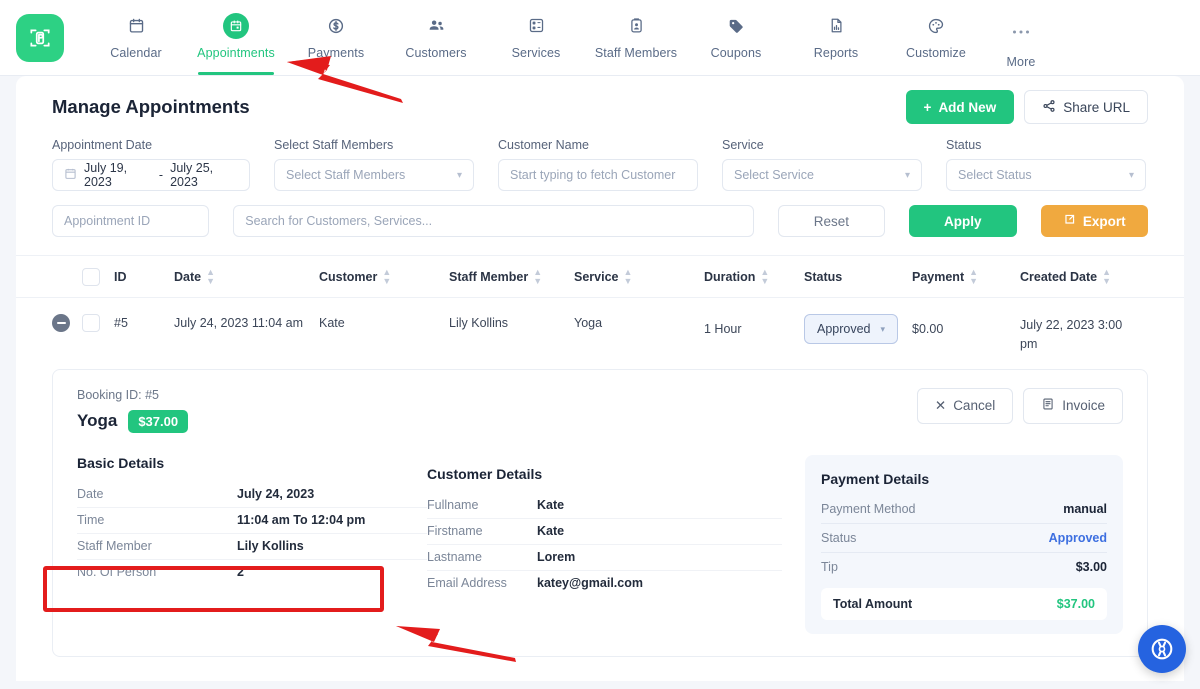 The width and height of the screenshot is (1200, 689). I want to click on service-label: Service, so click(743, 145).